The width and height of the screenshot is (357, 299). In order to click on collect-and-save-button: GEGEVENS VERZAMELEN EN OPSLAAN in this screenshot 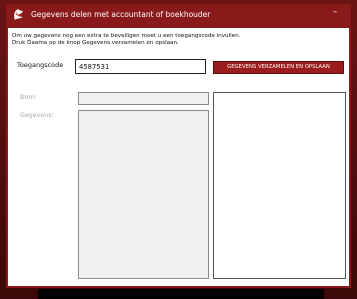, I will do `click(278, 67)`.